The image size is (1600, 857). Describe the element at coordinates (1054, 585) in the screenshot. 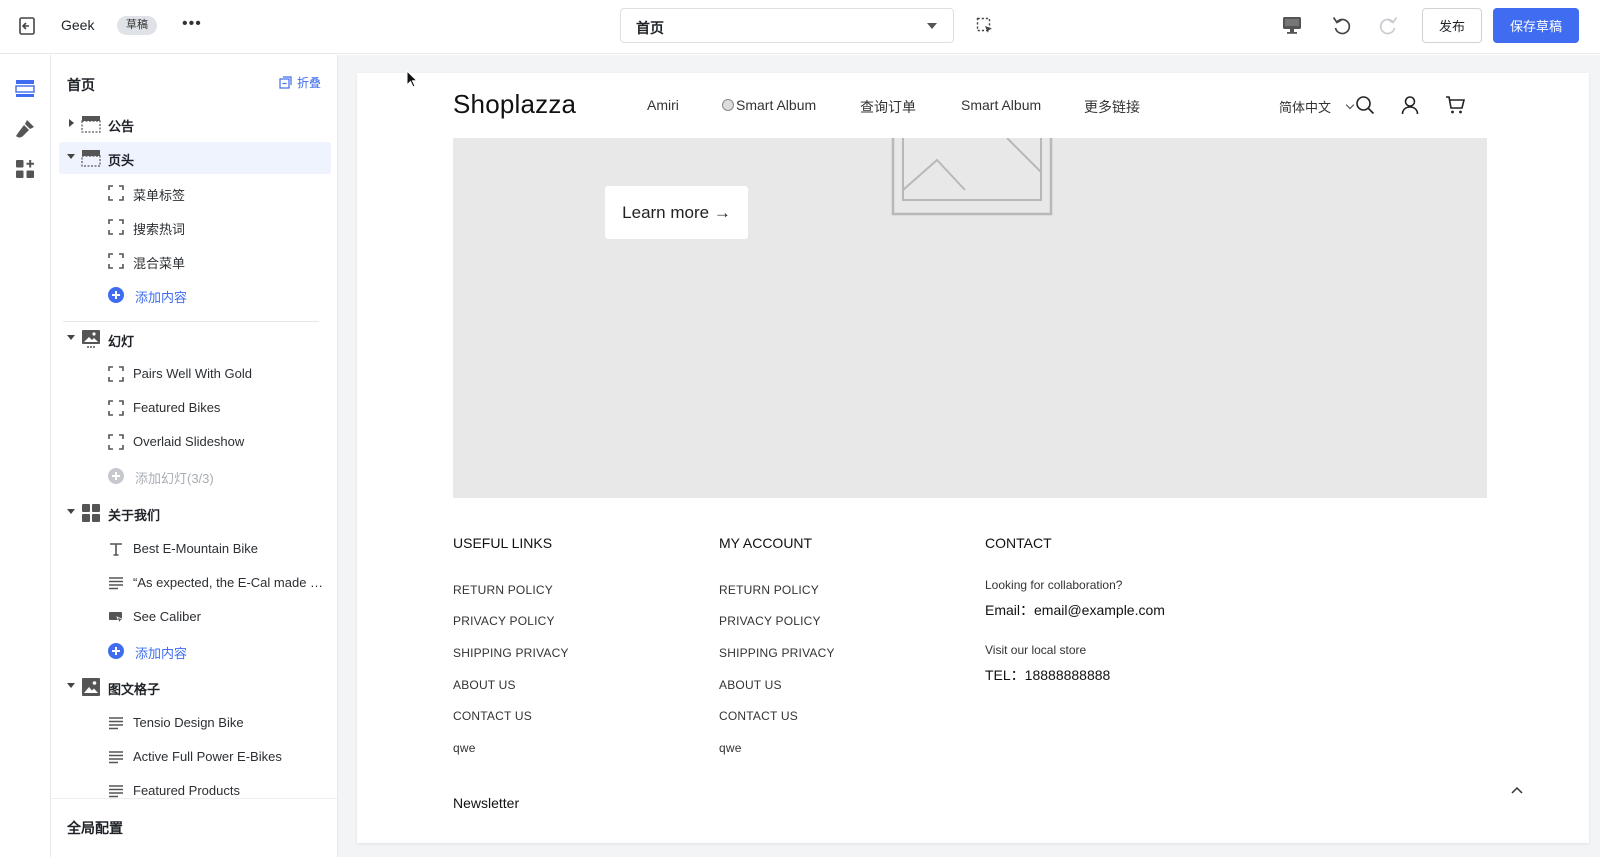

I see `contact-question: Looking for collaboration?` at that location.